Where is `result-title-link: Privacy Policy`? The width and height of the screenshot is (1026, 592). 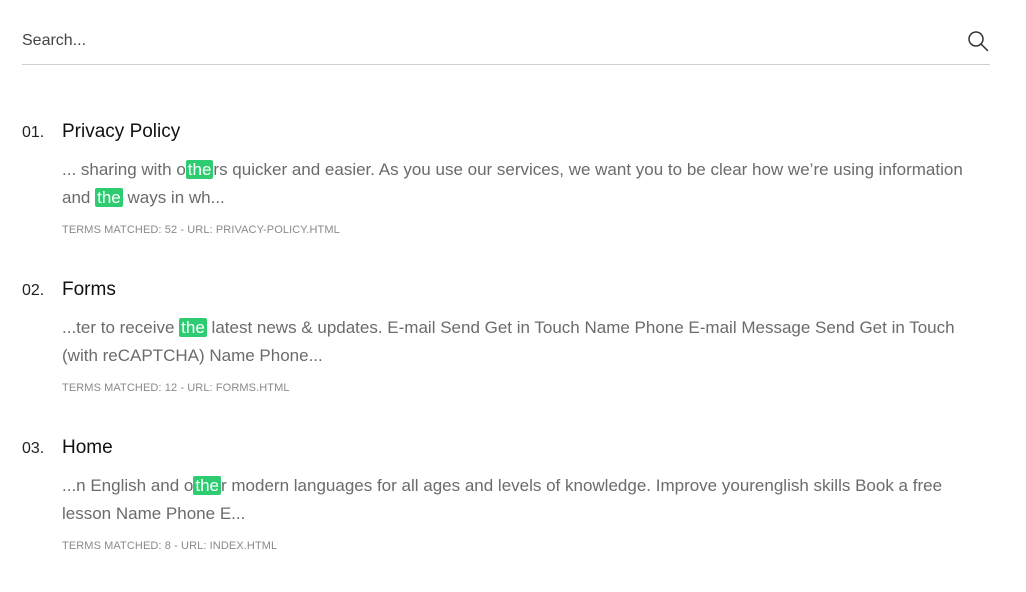
result-title-link: Privacy Policy is located at coordinates (121, 132).